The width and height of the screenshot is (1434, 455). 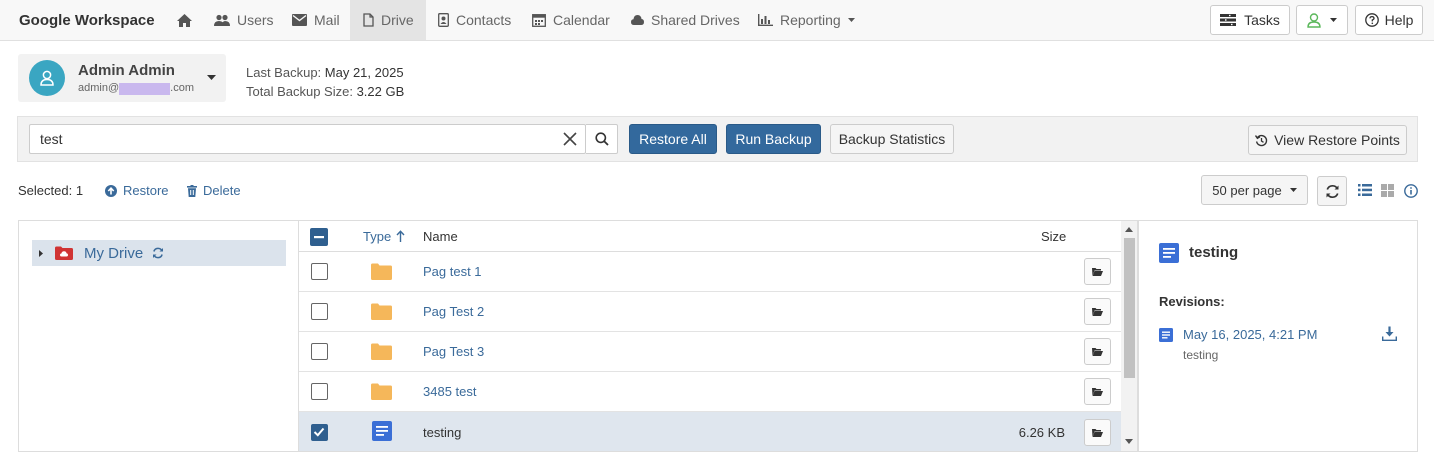 I want to click on search-button, so click(x=602, y=139).